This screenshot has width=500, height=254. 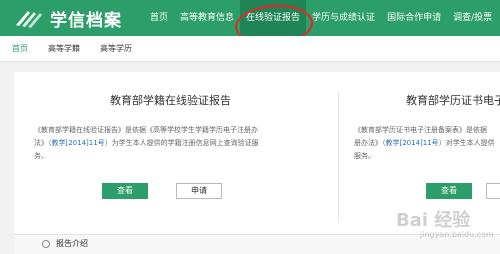 I want to click on subnav-higher-enrollment: 高等学籍, so click(x=64, y=48).